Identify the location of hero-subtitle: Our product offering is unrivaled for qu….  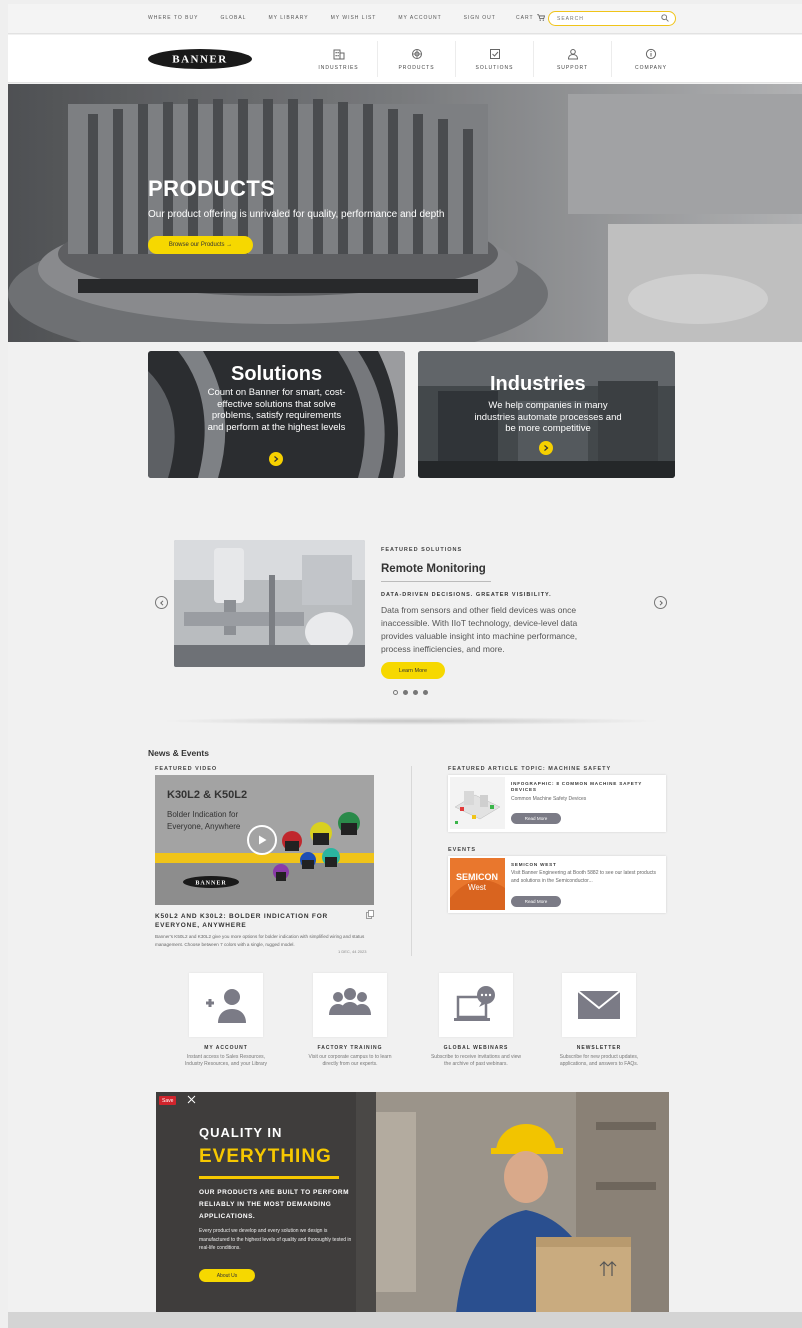
(296, 214).